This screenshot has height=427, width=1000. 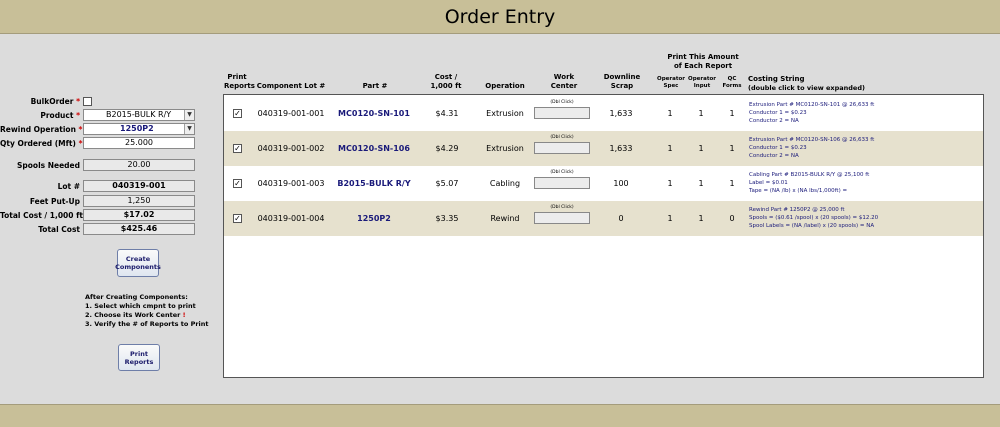 What do you see at coordinates (139, 357) in the screenshot?
I see `print-reports-button: Print Reports` at bounding box center [139, 357].